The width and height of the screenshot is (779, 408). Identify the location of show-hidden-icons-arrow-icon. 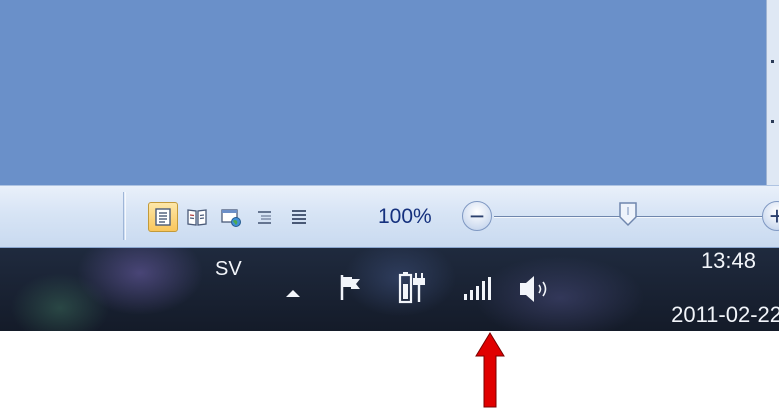
(293, 293).